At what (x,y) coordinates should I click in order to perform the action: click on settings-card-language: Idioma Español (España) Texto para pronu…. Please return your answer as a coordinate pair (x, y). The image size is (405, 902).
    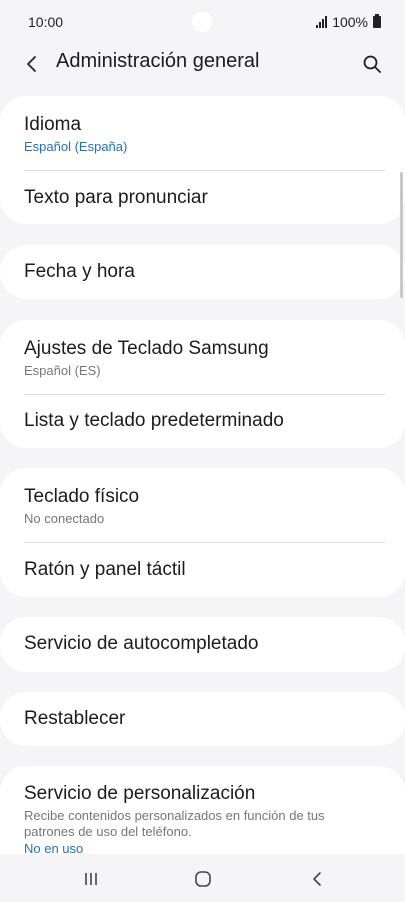
    Looking at the image, I should click on (202, 160).